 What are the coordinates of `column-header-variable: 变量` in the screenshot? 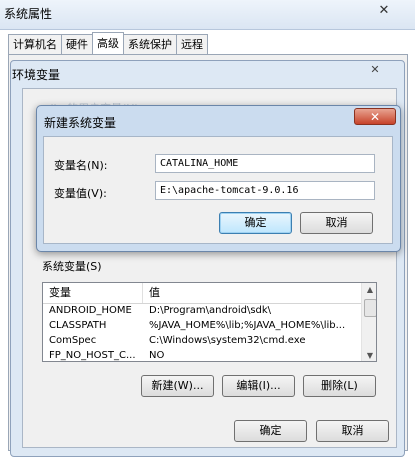 It's located at (93, 293).